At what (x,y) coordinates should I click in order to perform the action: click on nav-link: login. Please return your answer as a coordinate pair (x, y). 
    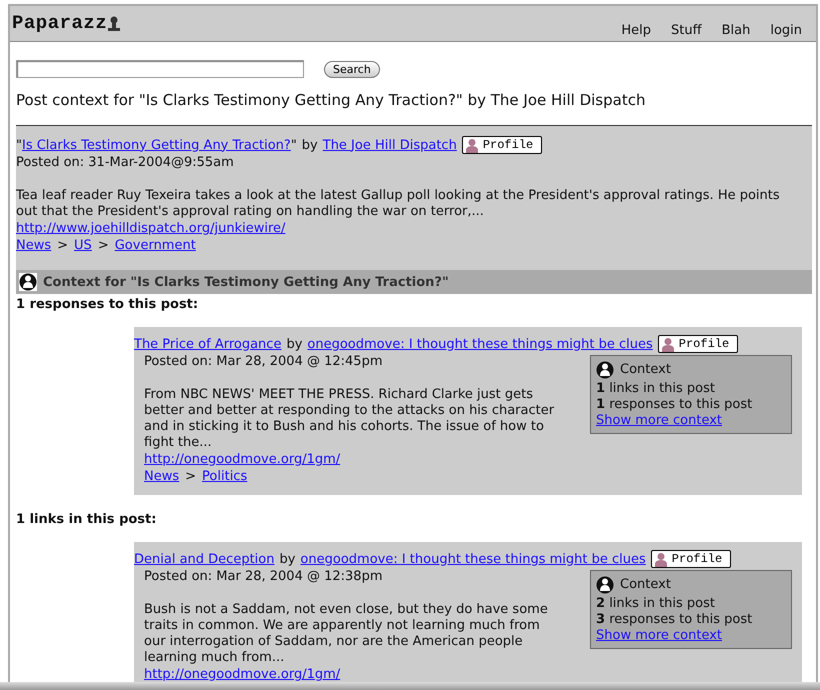
    Looking at the image, I should click on (786, 30).